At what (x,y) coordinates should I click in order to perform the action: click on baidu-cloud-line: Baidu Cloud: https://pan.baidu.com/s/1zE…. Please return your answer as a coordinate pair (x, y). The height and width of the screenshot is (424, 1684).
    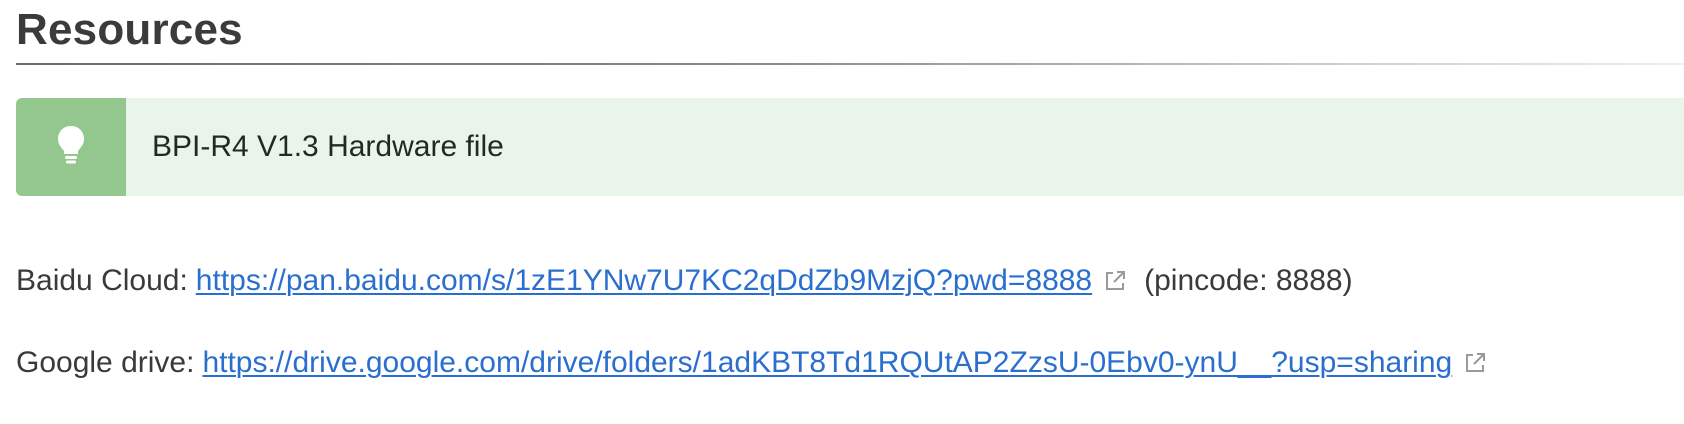
    Looking at the image, I should click on (684, 281).